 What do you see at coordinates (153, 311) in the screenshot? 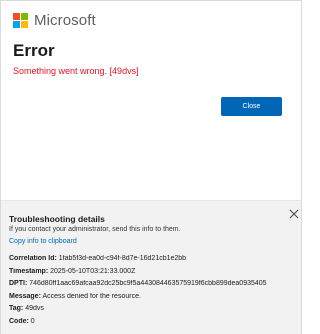
I see `detail-row-tag: Tag: 49dvs` at bounding box center [153, 311].